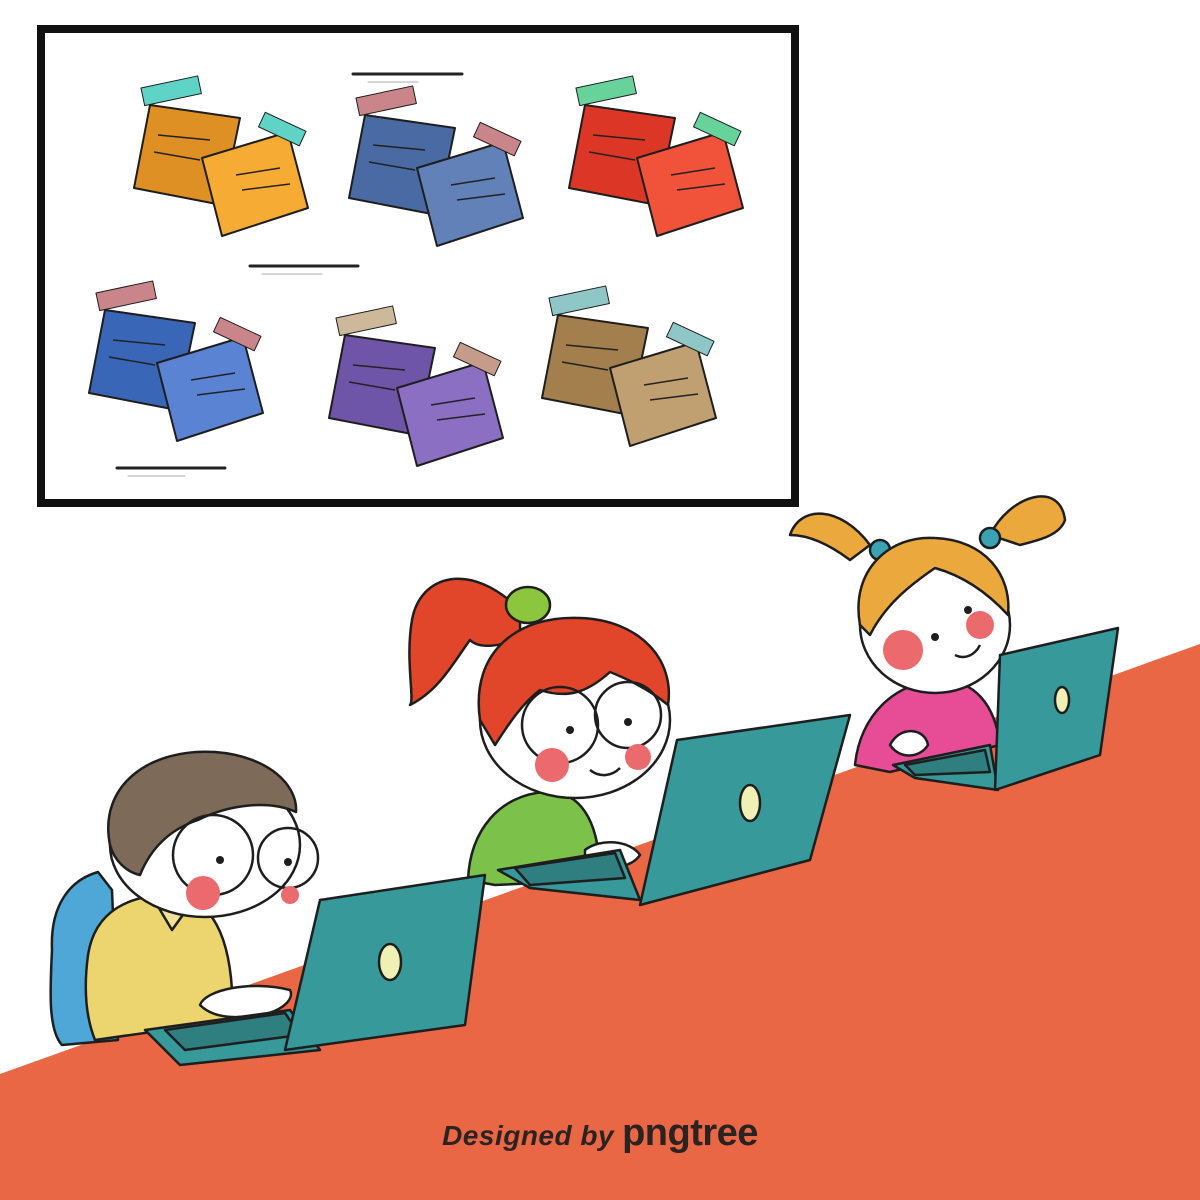  What do you see at coordinates (830, 537) in the screenshot?
I see `pigtail-left` at bounding box center [830, 537].